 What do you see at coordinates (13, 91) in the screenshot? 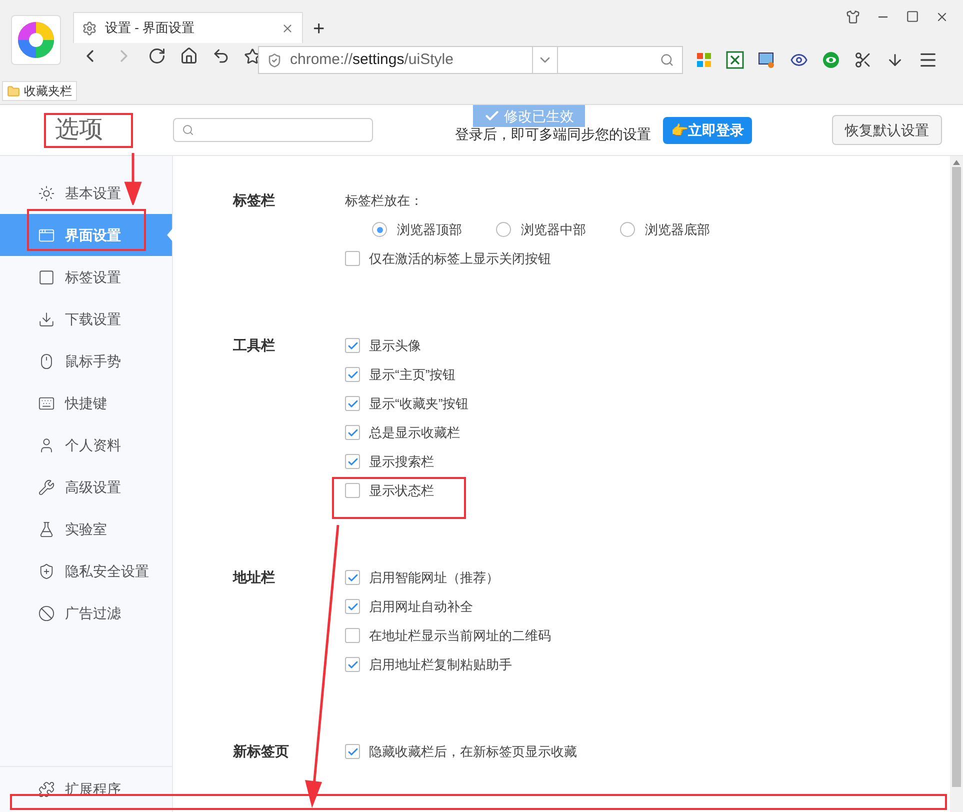
I see `folder-icon` at bounding box center [13, 91].